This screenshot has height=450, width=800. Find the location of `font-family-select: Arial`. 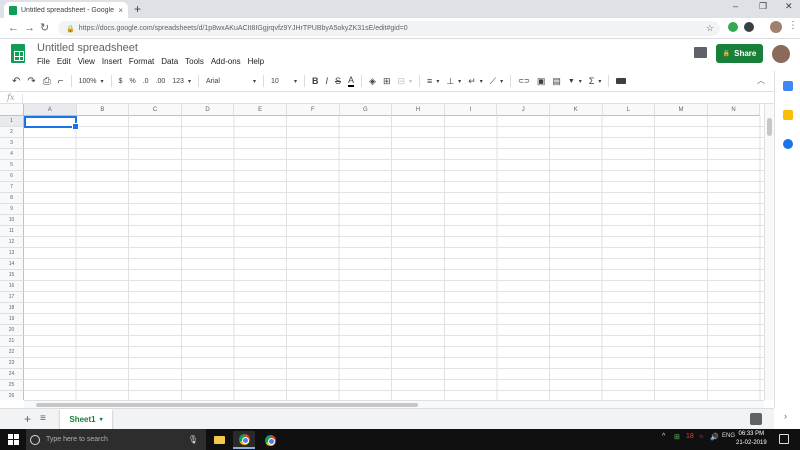

font-family-select: Arial is located at coordinates (231, 81).